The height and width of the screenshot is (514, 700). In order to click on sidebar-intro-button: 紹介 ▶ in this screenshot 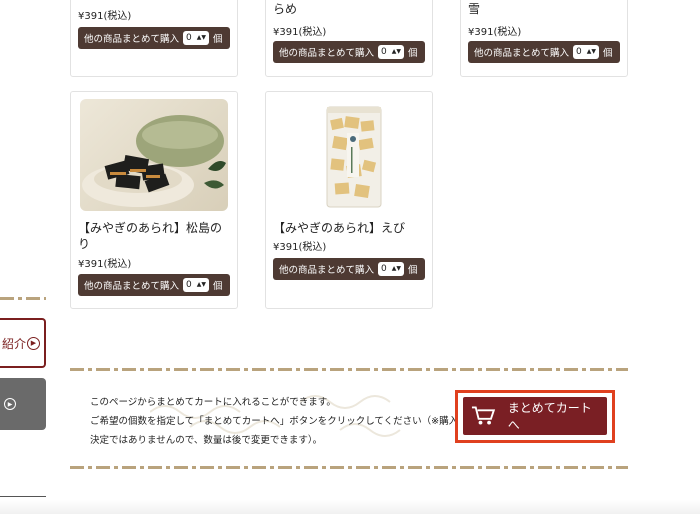, I will do `click(23, 343)`.